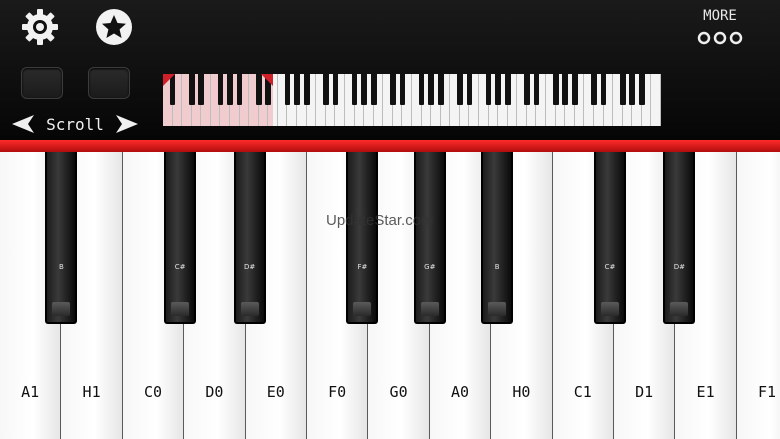 This screenshot has height=439, width=780. Describe the element at coordinates (275, 392) in the screenshot. I see `white-key-label: E0` at that location.